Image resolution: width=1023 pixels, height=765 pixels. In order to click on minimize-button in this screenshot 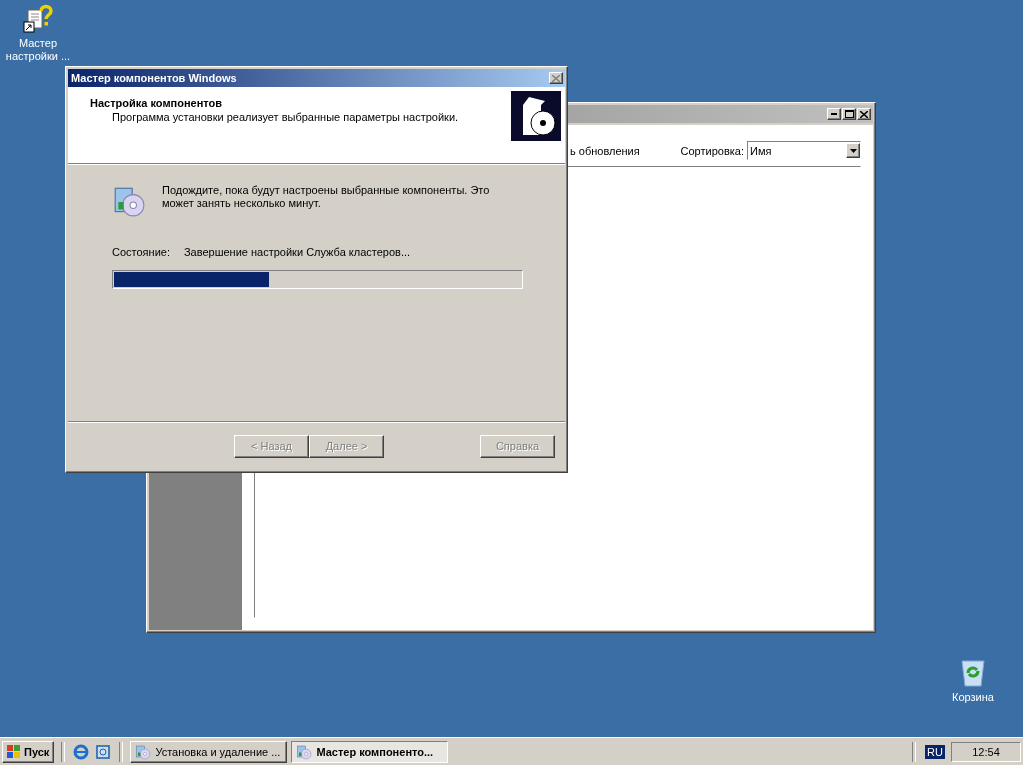, I will do `click(834, 114)`.